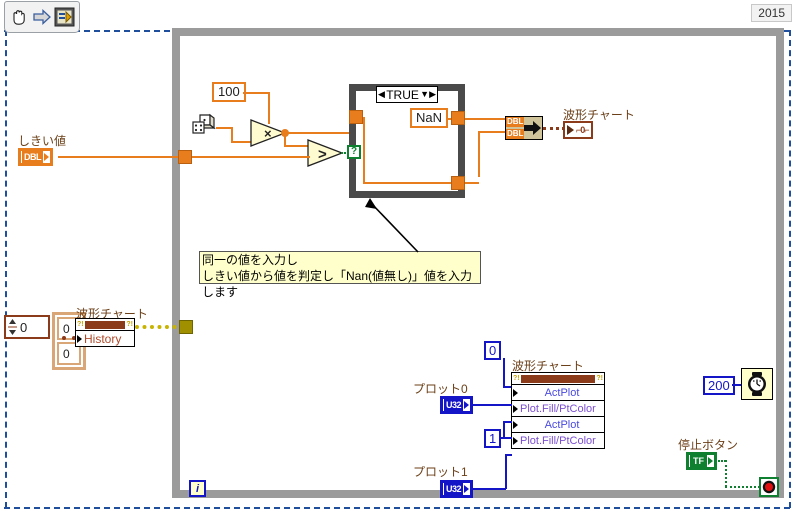  I want to click on wire-array-out, so click(69, 338).